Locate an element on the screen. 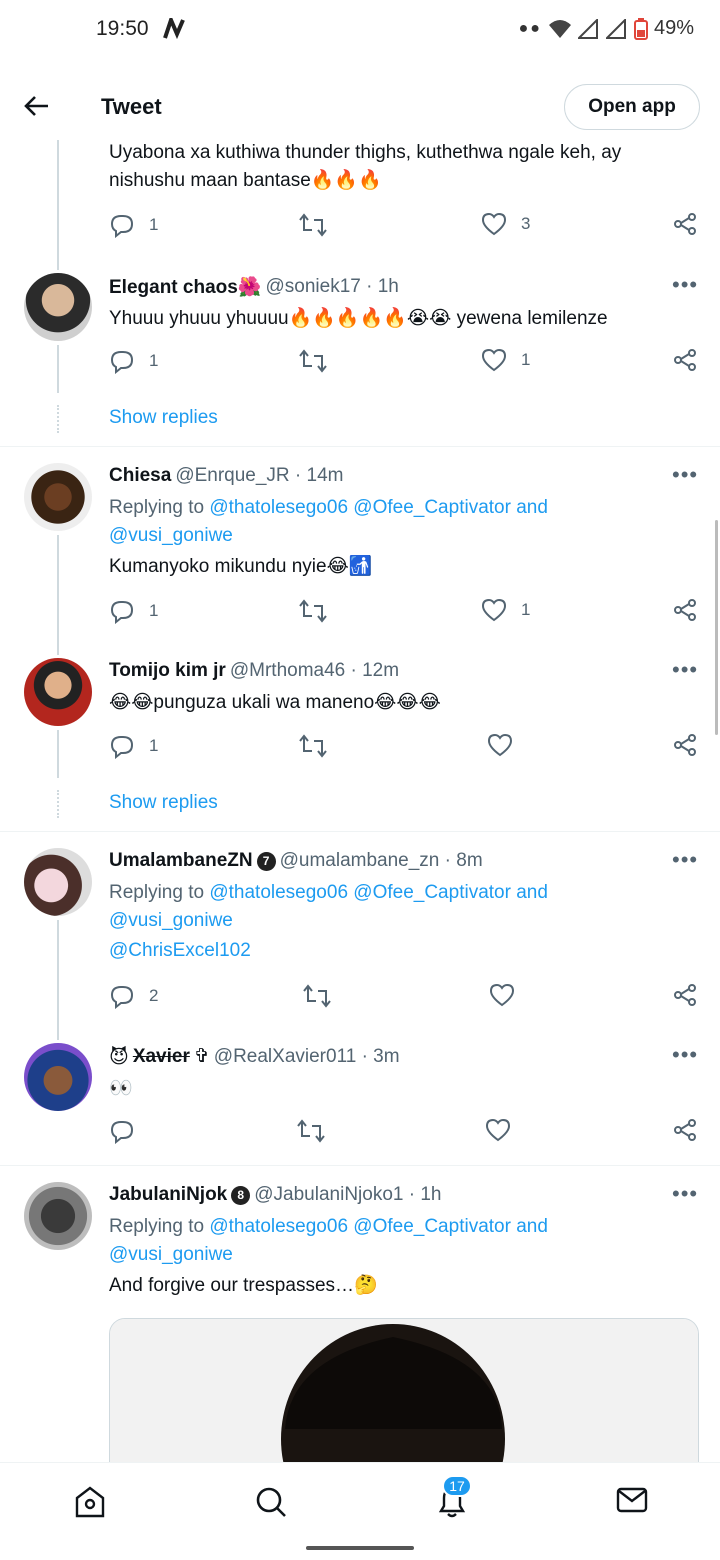  tweet-text: And forgive our trespasses…🤔 is located at coordinates (243, 1285).